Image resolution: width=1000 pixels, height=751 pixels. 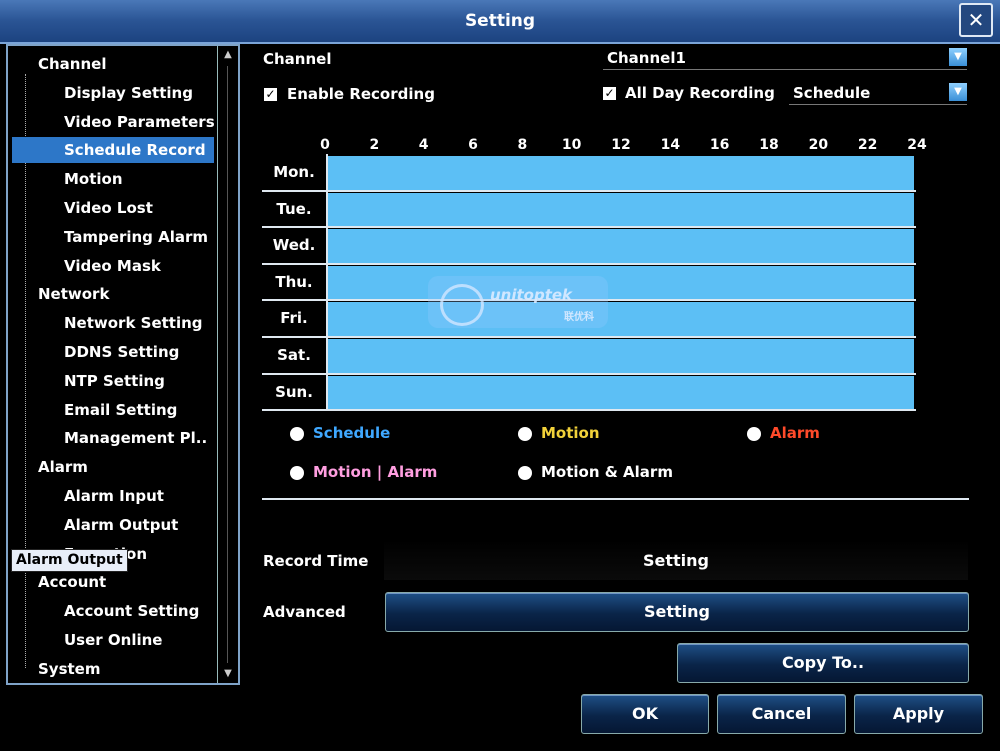 What do you see at coordinates (361, 94) in the screenshot?
I see `enable-recording-label: Enable Recording` at bounding box center [361, 94].